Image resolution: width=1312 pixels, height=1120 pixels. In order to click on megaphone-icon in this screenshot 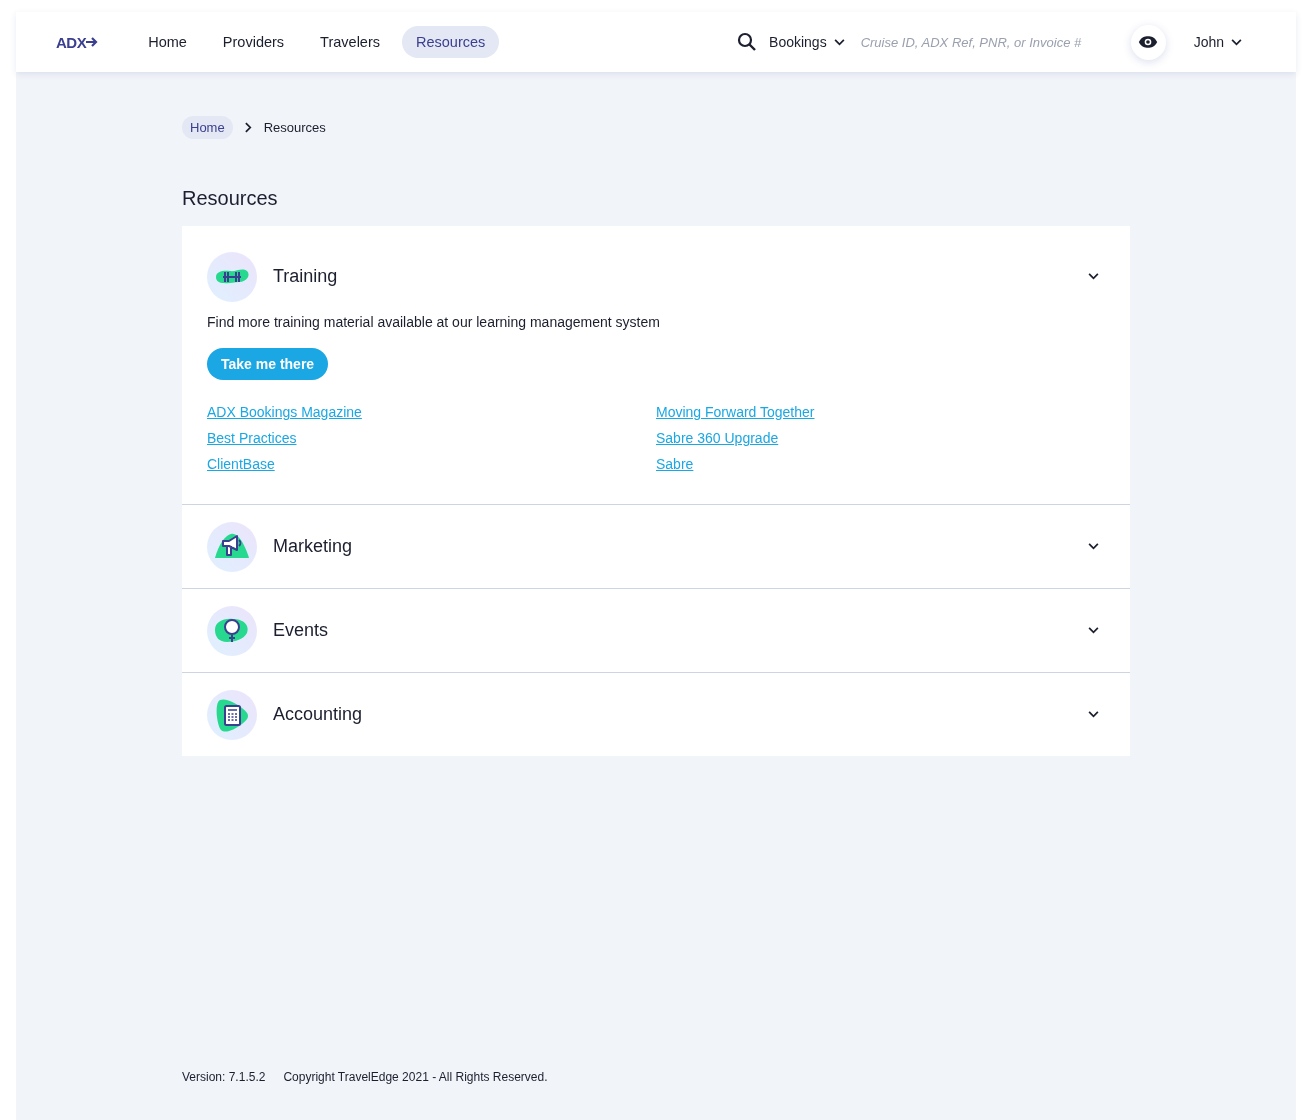, I will do `click(232, 546)`.